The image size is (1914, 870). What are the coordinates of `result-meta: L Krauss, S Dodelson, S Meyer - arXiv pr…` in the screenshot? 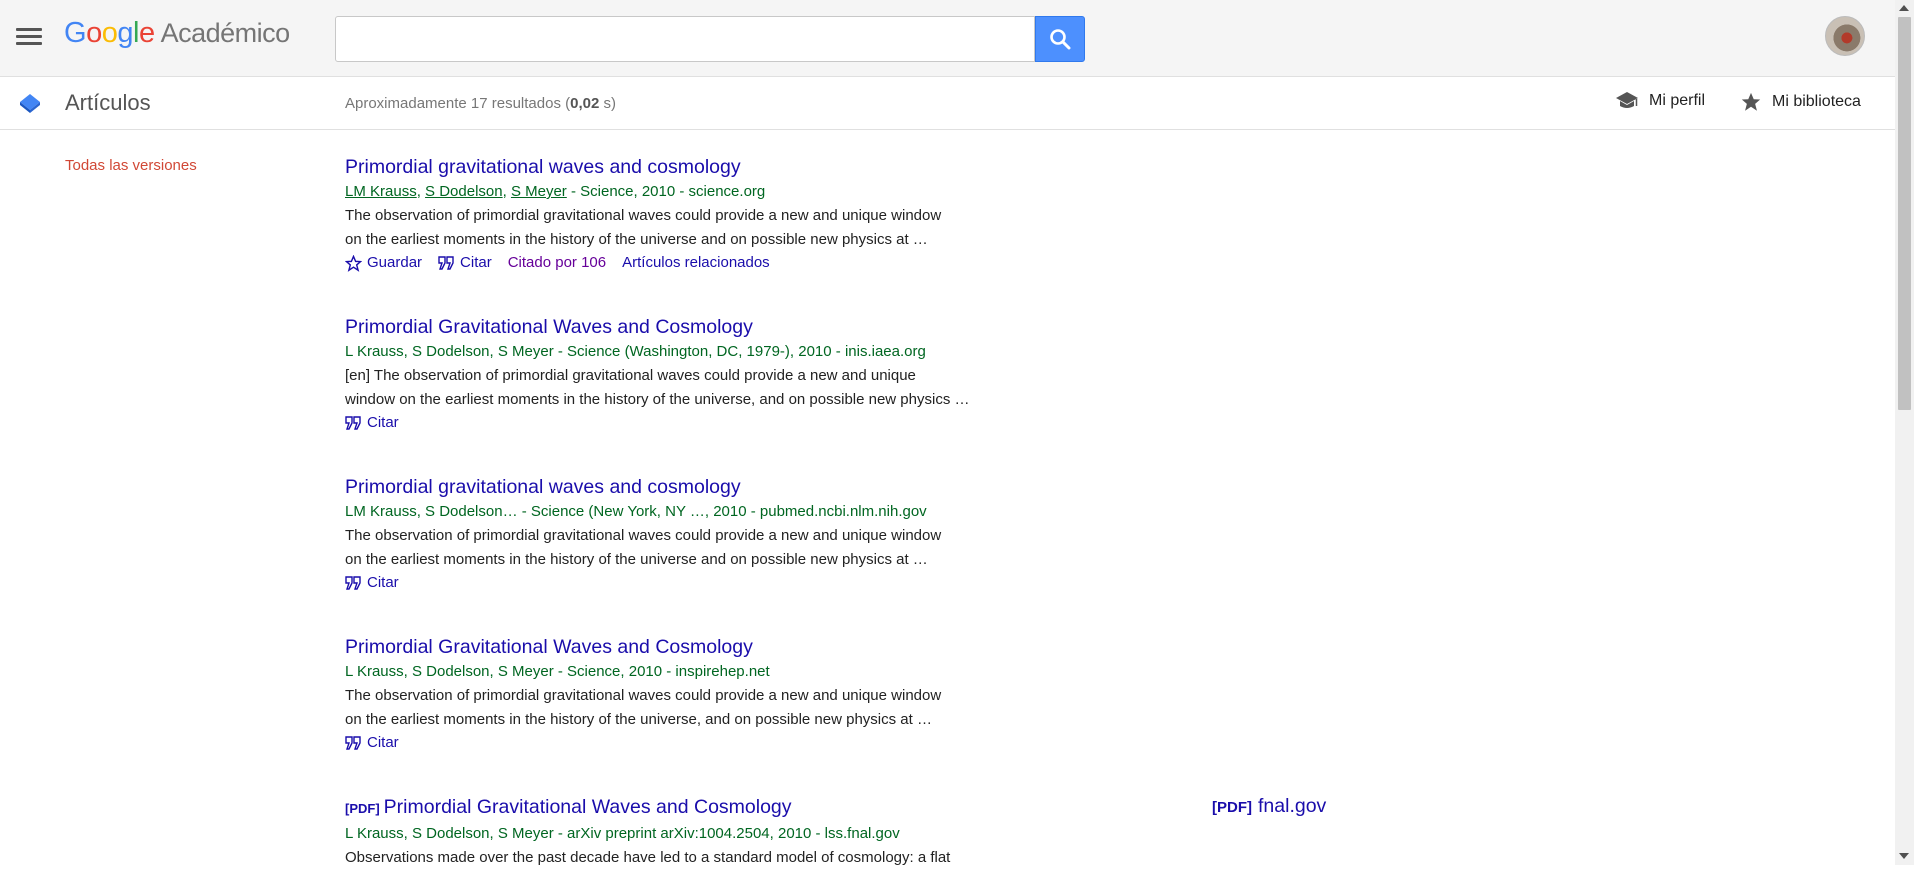 It's located at (622, 833).